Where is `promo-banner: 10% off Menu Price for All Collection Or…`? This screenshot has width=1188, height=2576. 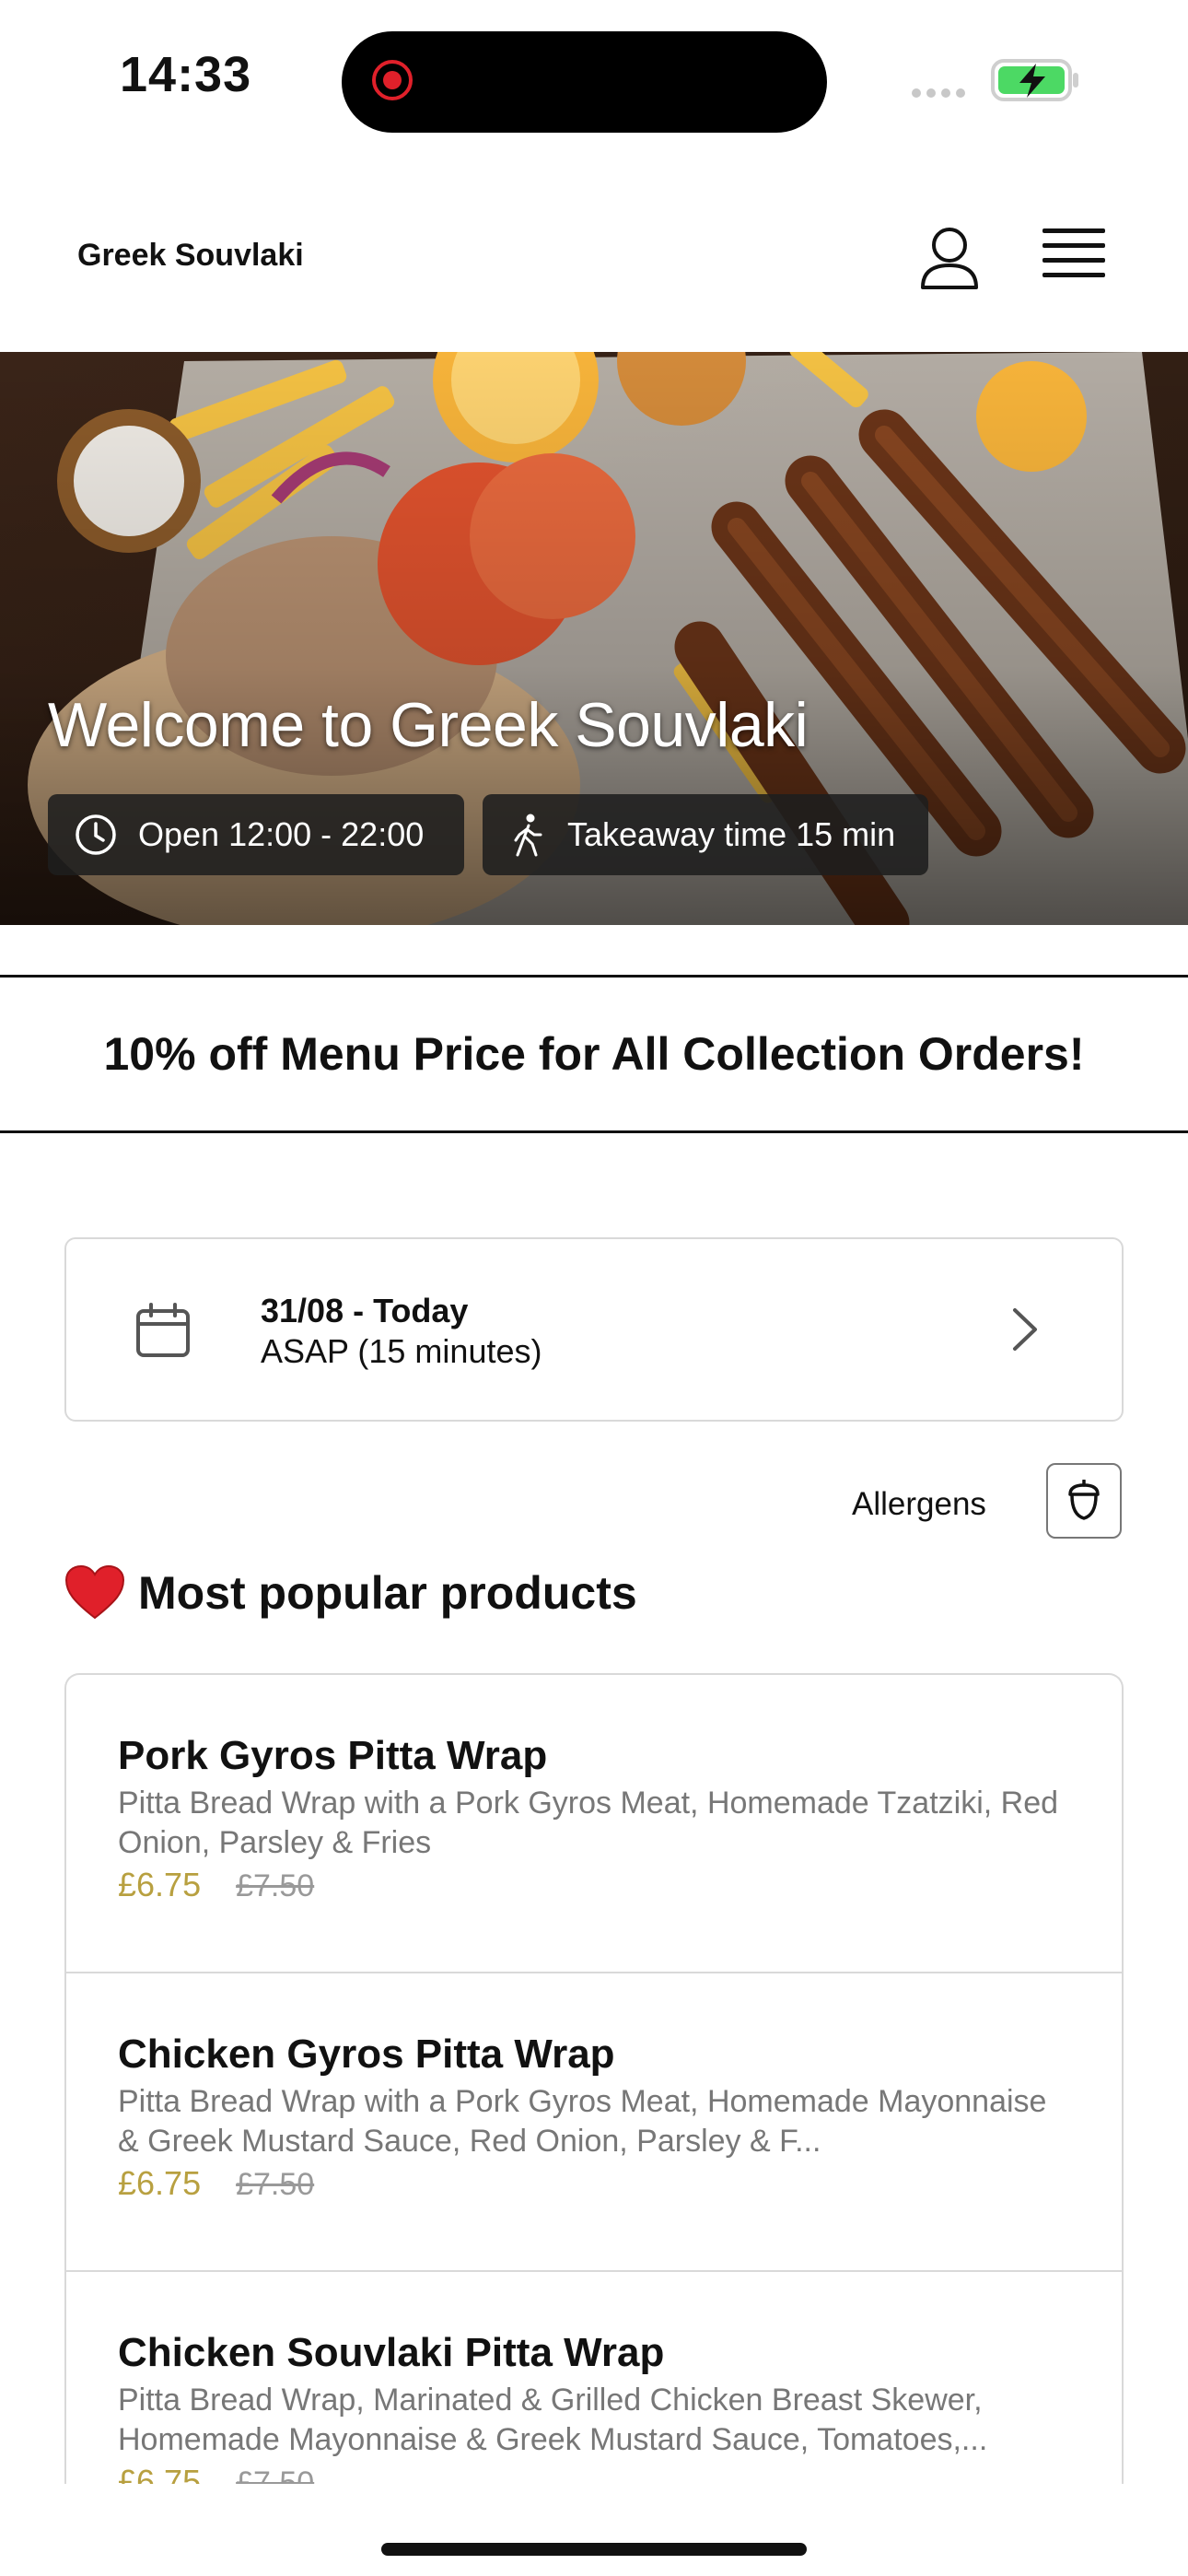 promo-banner: 10% off Menu Price for All Collection Or… is located at coordinates (594, 1054).